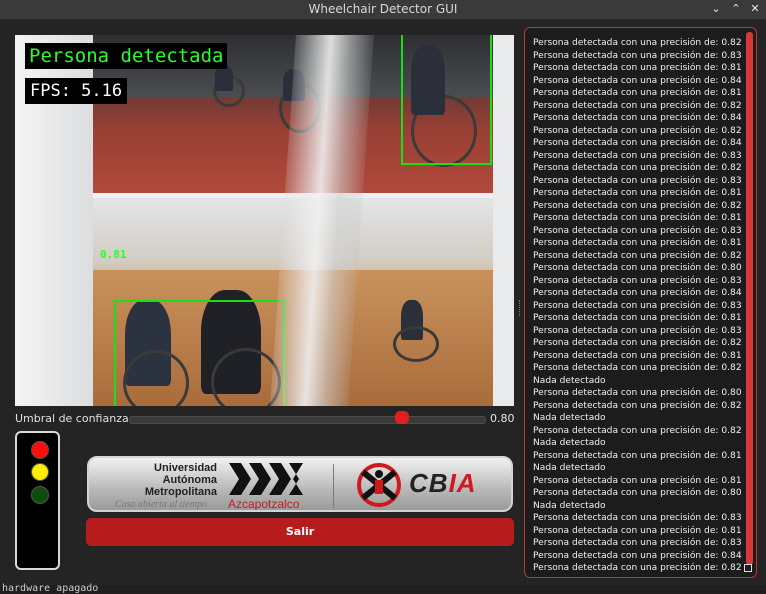 Image resolution: width=766 pixels, height=594 pixels. Describe the element at coordinates (520, 308) in the screenshot. I see `splitter-handle` at that location.